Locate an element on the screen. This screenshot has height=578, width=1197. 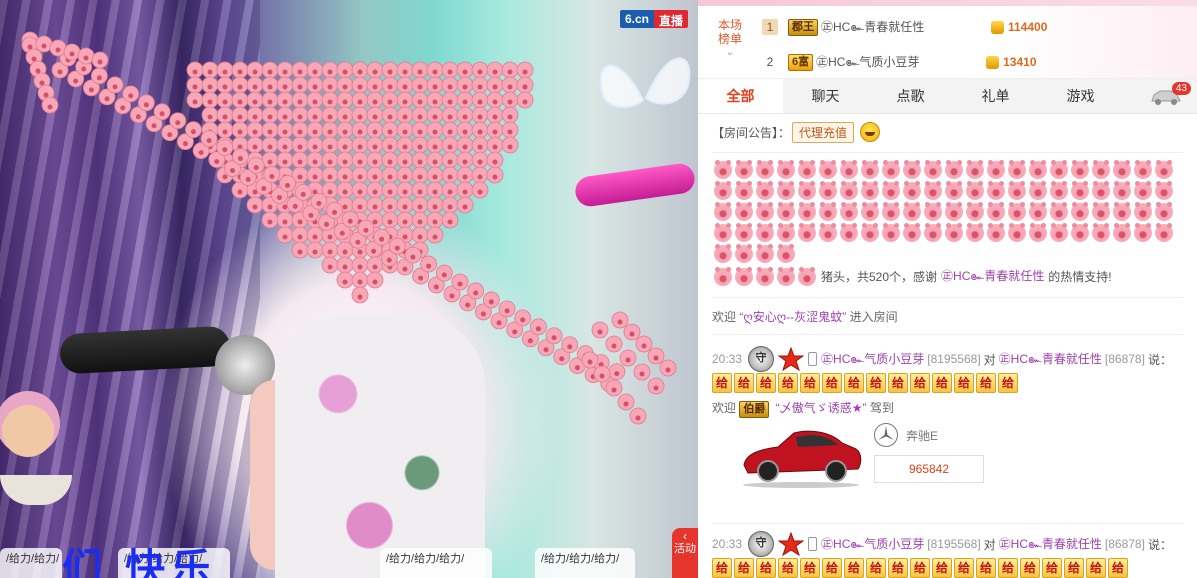
pig-gift-user: ㊣HC๛青春就任性 is located at coordinates (992, 276).